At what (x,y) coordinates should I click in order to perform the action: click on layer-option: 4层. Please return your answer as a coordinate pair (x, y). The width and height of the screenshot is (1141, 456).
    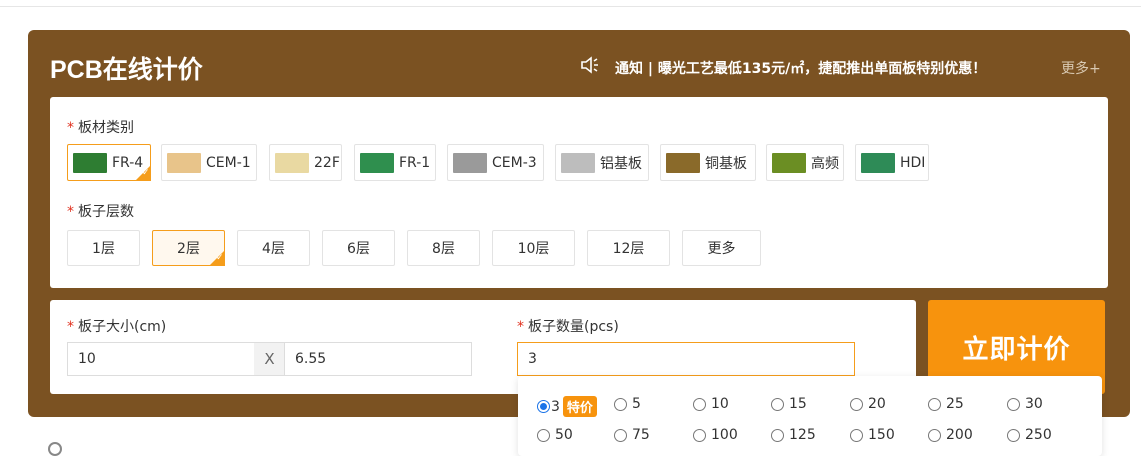
    Looking at the image, I should click on (273, 248).